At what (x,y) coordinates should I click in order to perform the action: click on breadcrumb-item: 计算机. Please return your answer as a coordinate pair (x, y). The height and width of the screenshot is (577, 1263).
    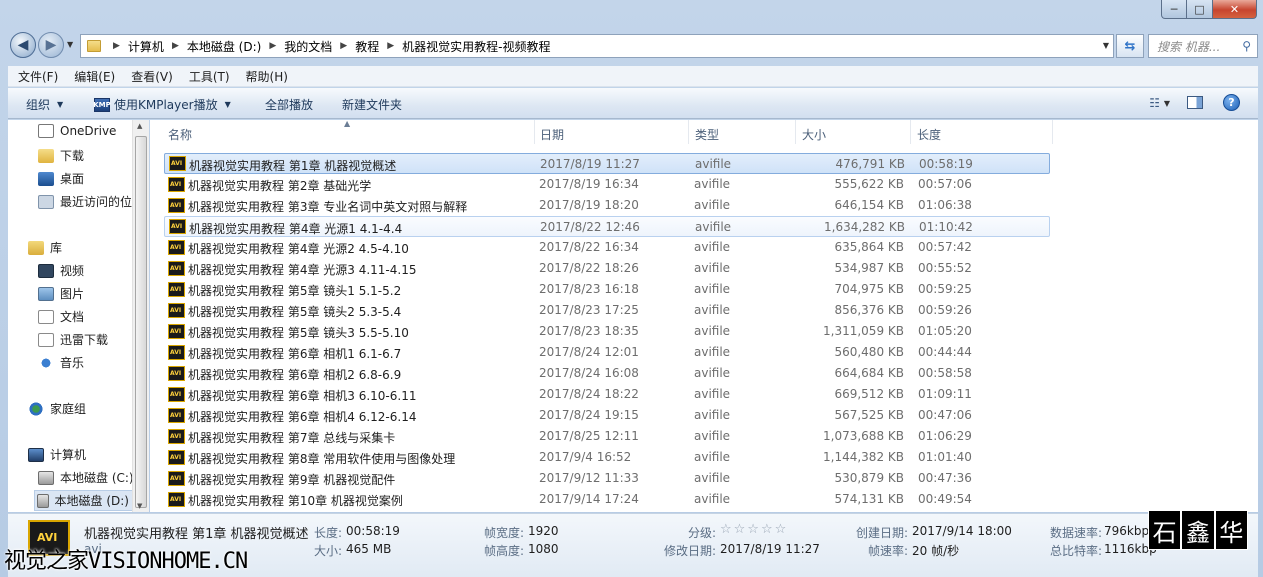
    Looking at the image, I should click on (146, 46).